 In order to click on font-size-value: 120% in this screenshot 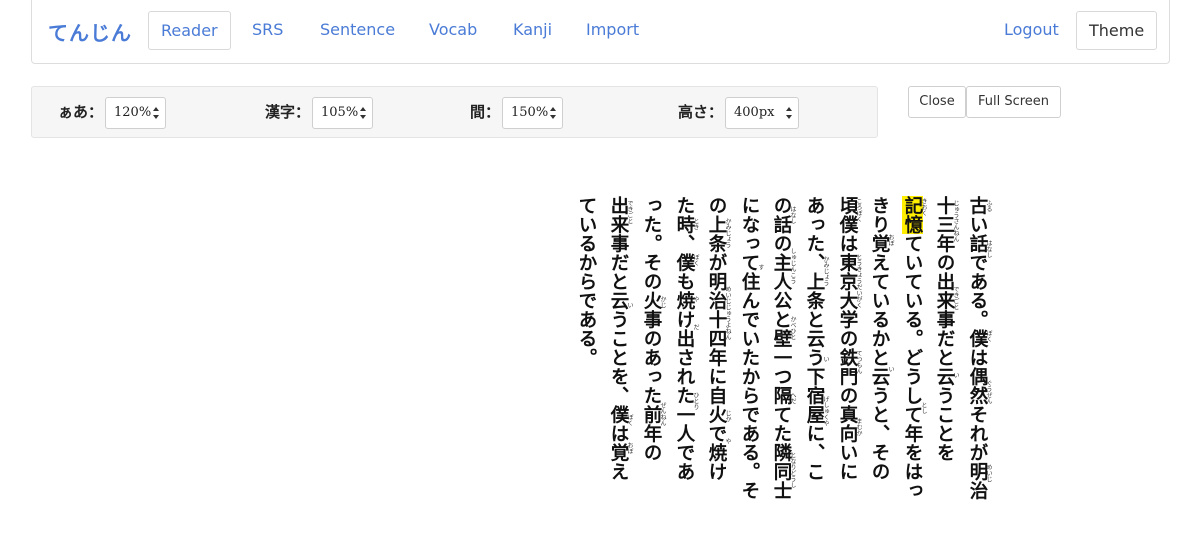, I will do `click(133, 112)`.